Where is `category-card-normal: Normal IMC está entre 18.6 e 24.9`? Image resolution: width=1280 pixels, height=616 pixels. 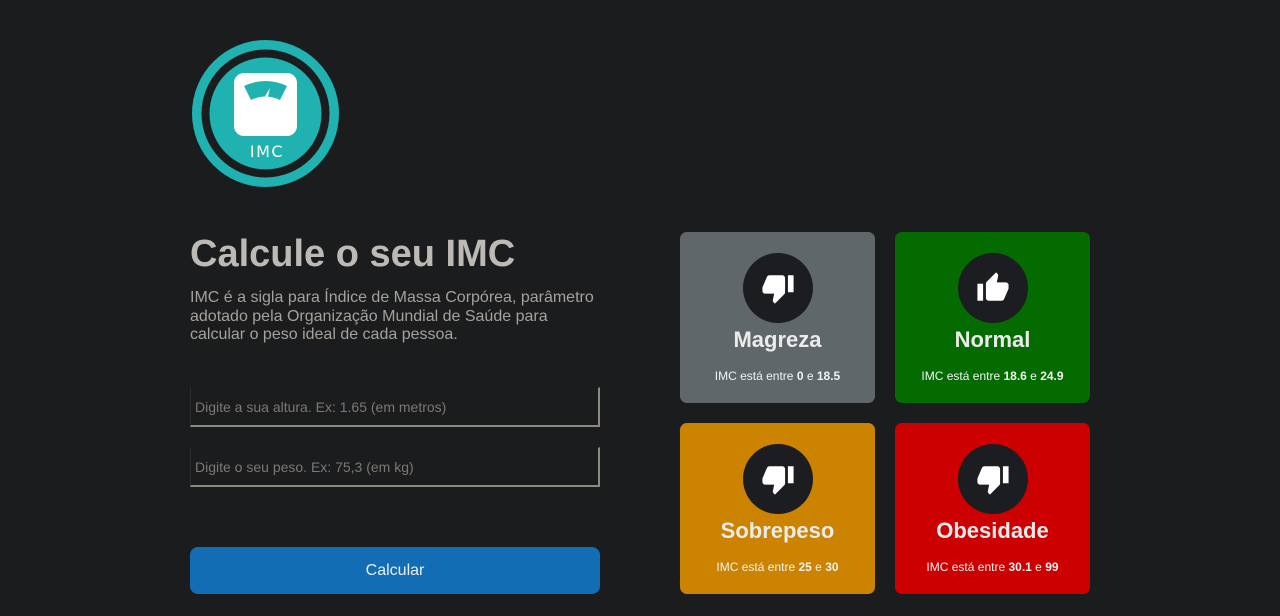
category-card-normal: Normal IMC está entre 18.6 e 24.9 is located at coordinates (992, 317).